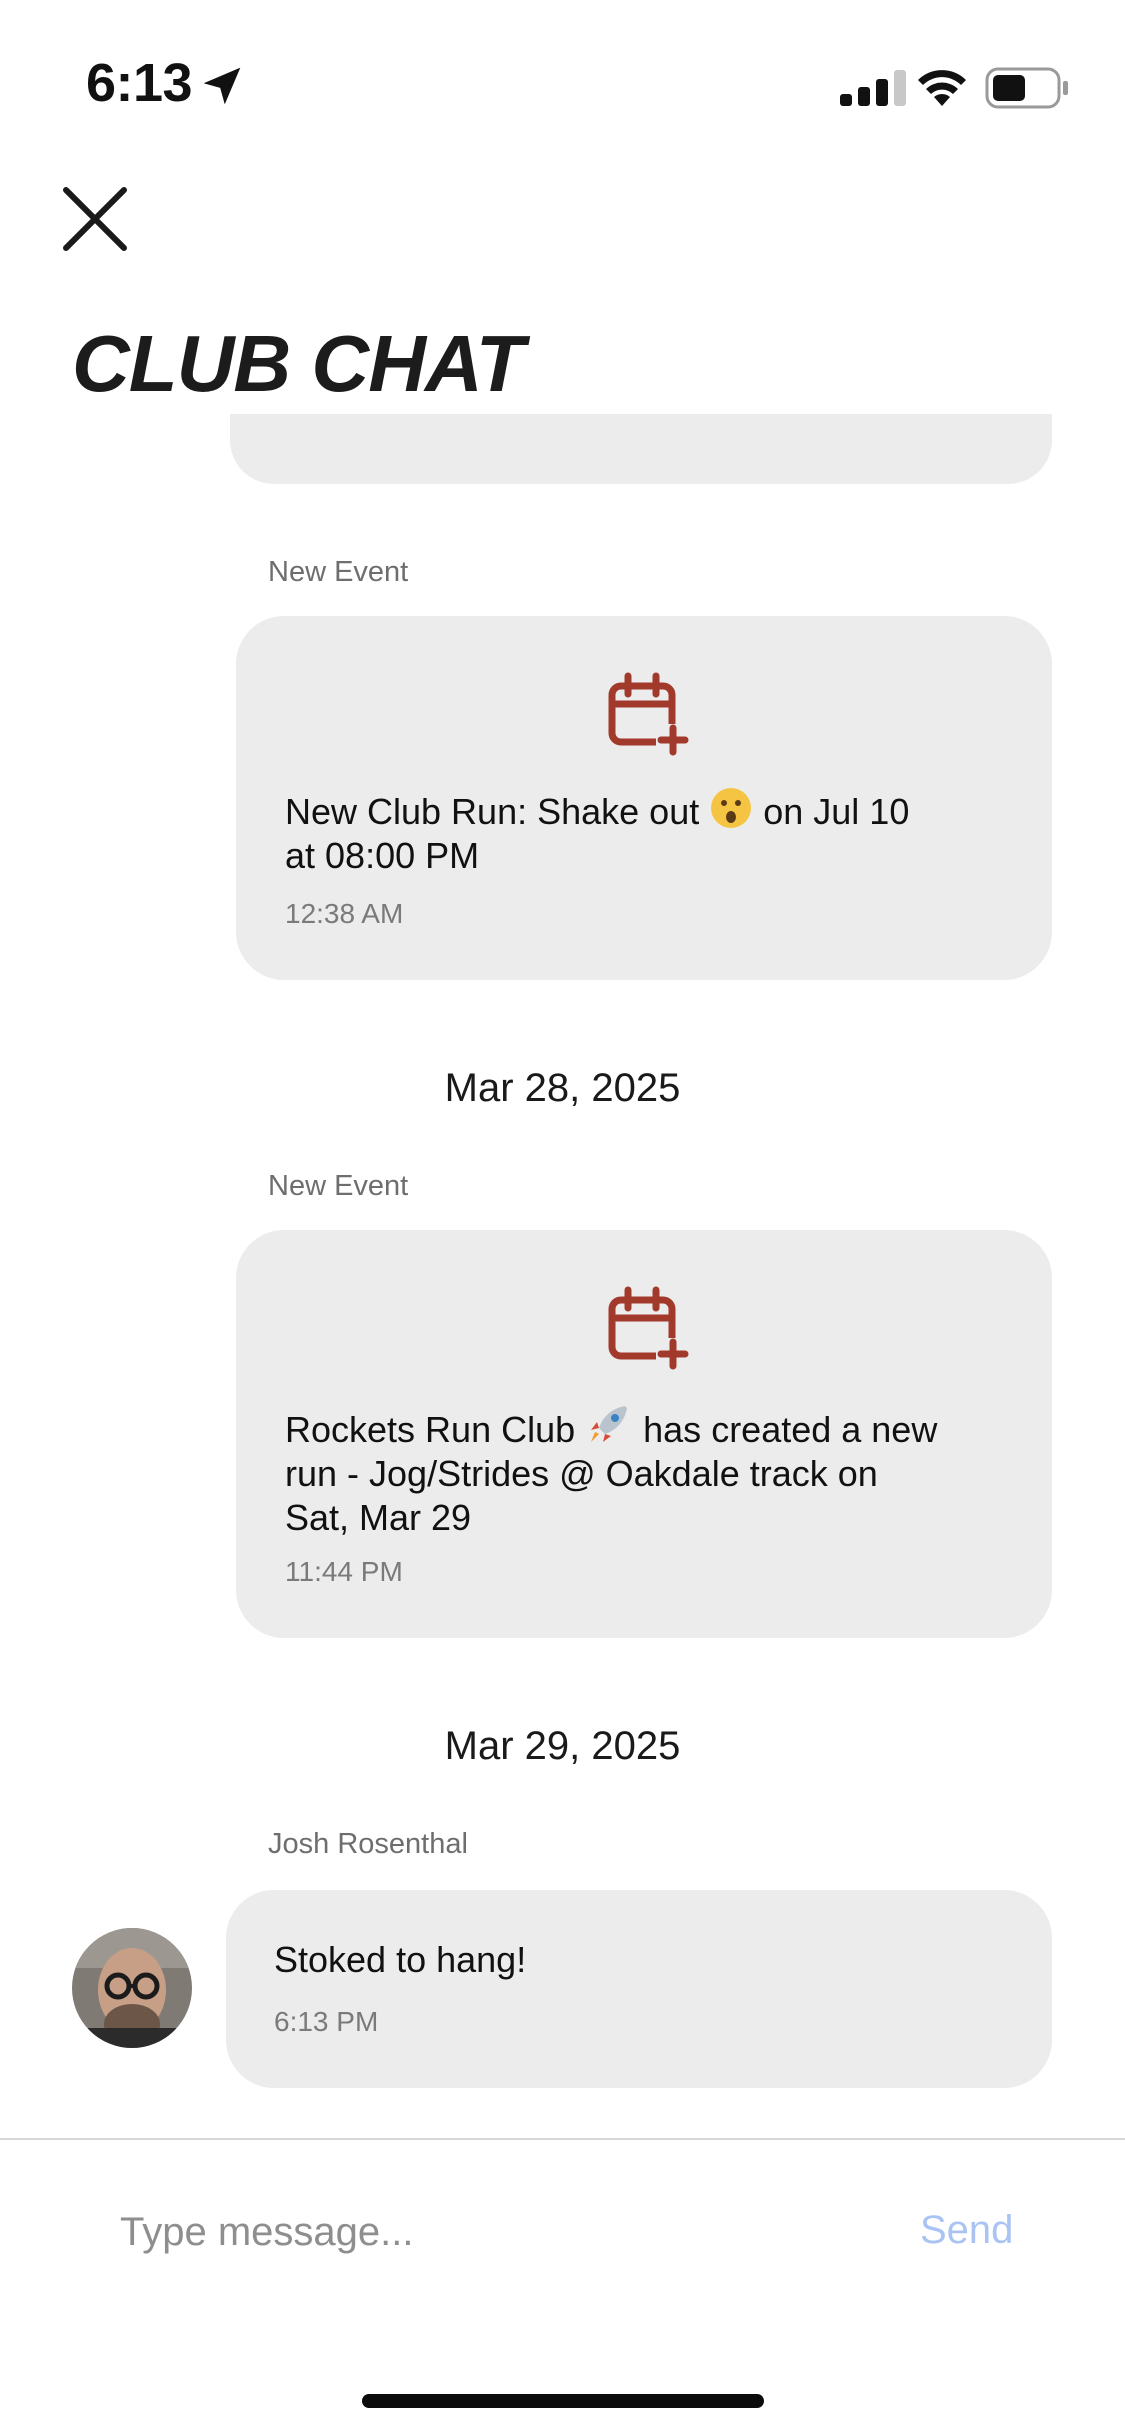 The width and height of the screenshot is (1125, 2436). I want to click on date-separator: Mar 28, 2025, so click(562, 1088).